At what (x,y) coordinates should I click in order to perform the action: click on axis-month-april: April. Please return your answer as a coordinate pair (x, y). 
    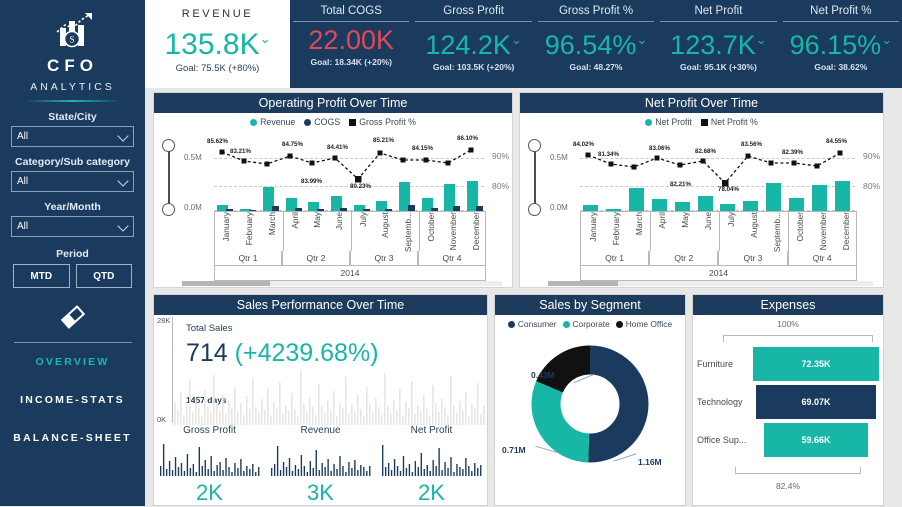
    Looking at the image, I should click on (294, 231).